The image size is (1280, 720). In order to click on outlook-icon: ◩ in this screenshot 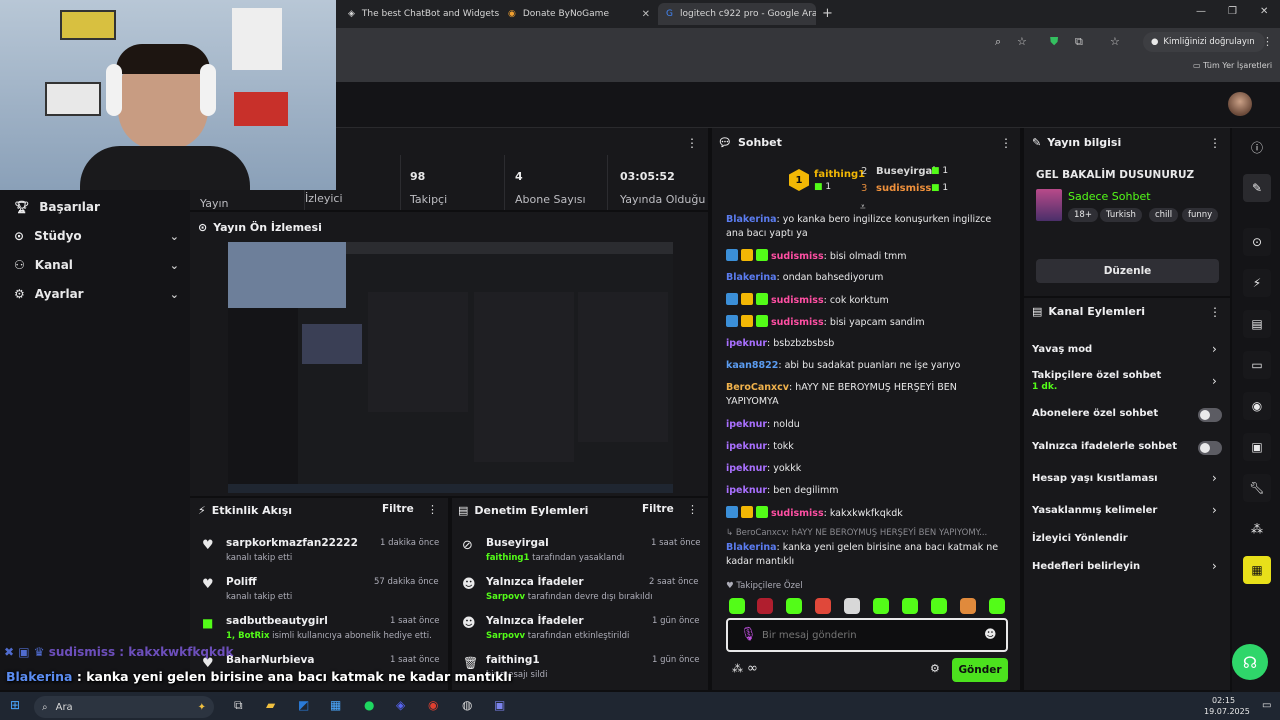, I will do `click(303, 705)`.